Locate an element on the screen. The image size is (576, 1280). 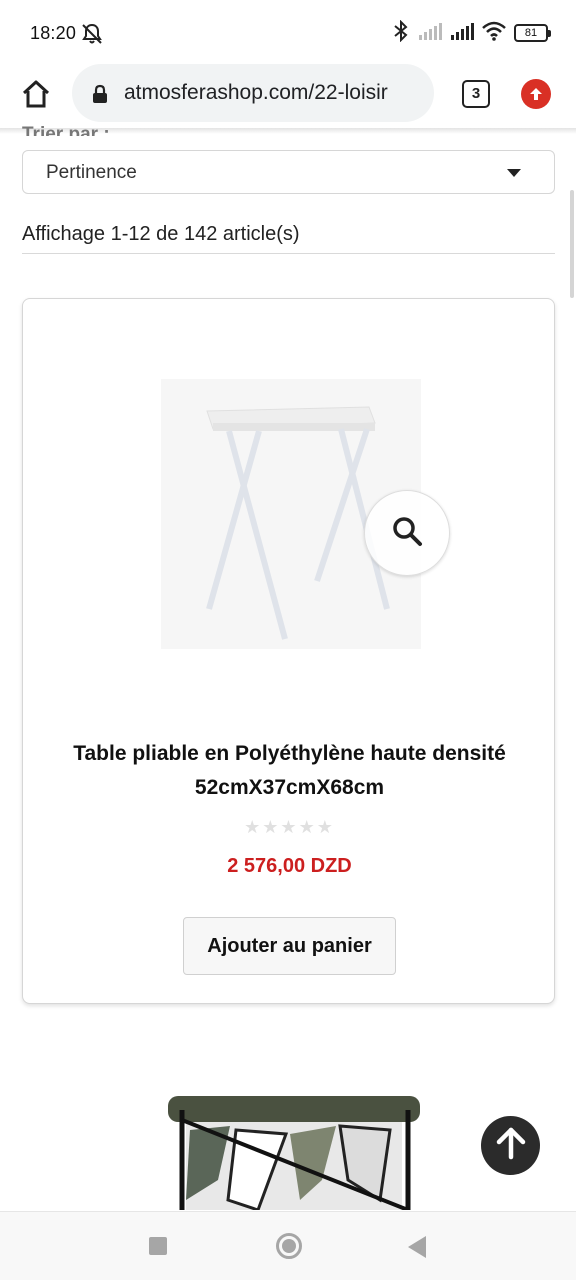
system-nav-bar is located at coordinates (288, 1245).